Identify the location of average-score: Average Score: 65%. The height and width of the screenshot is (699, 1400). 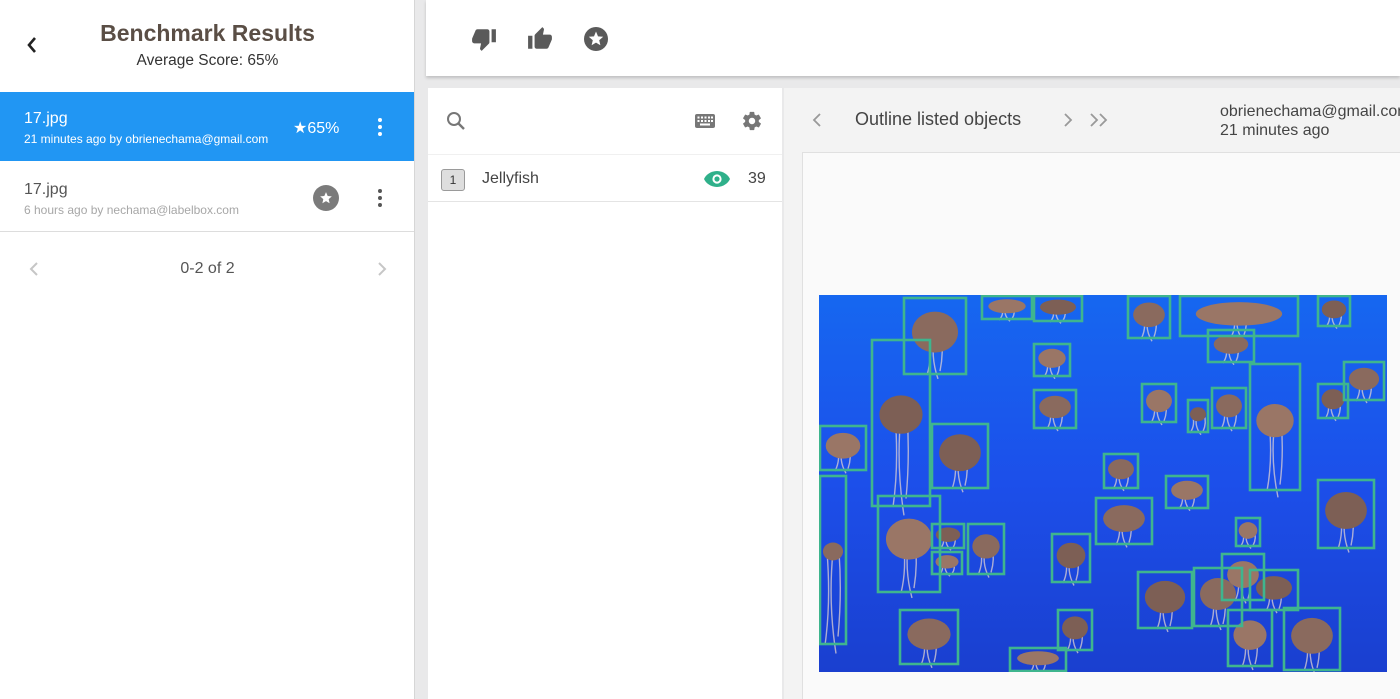
(207, 60).